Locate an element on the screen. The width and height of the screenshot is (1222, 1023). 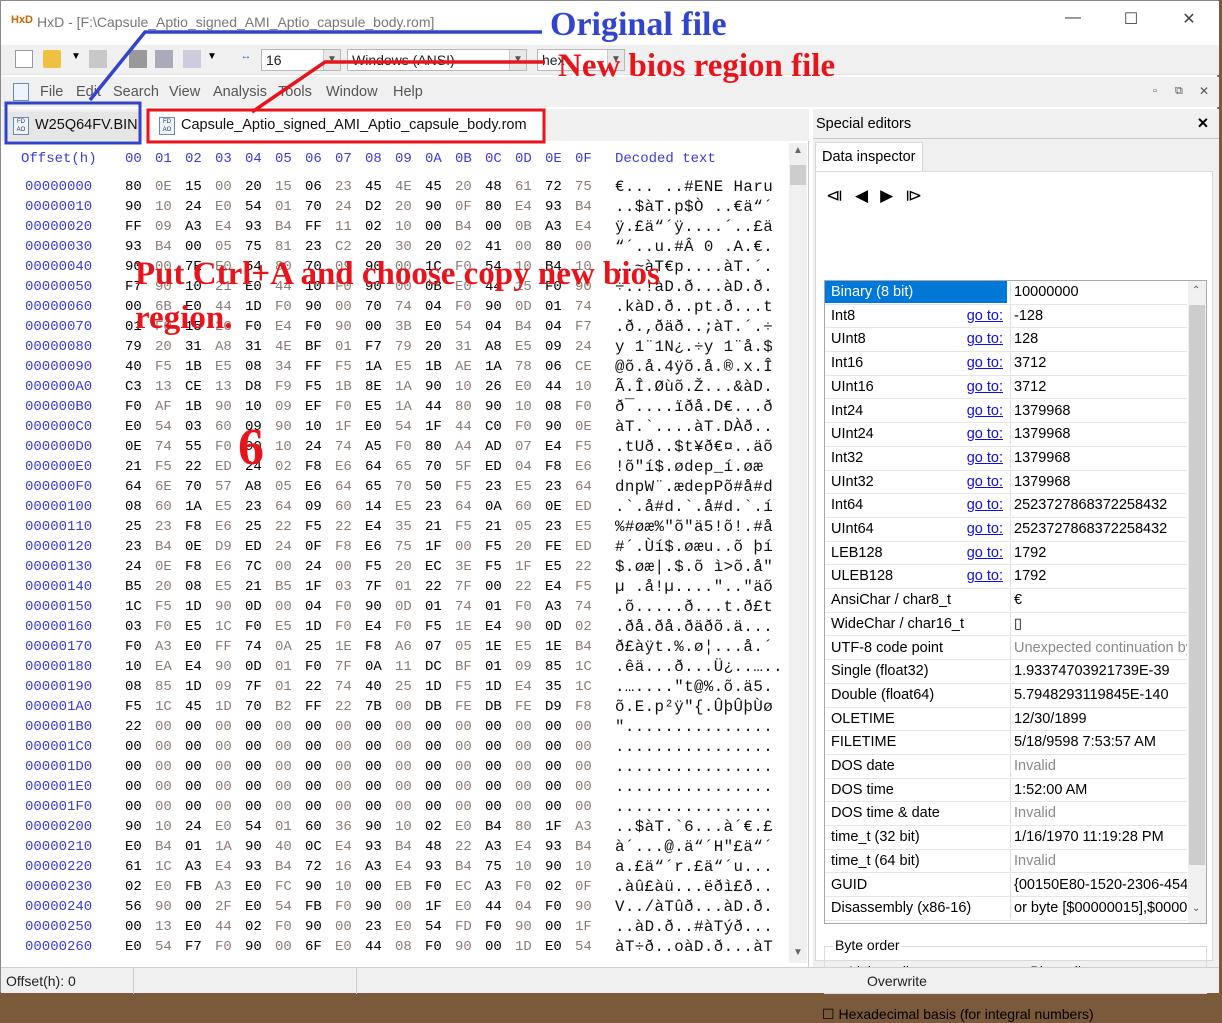
hex-basis-label: Hexadecimal basis (for integral numbers) is located at coordinates (966, 1014).